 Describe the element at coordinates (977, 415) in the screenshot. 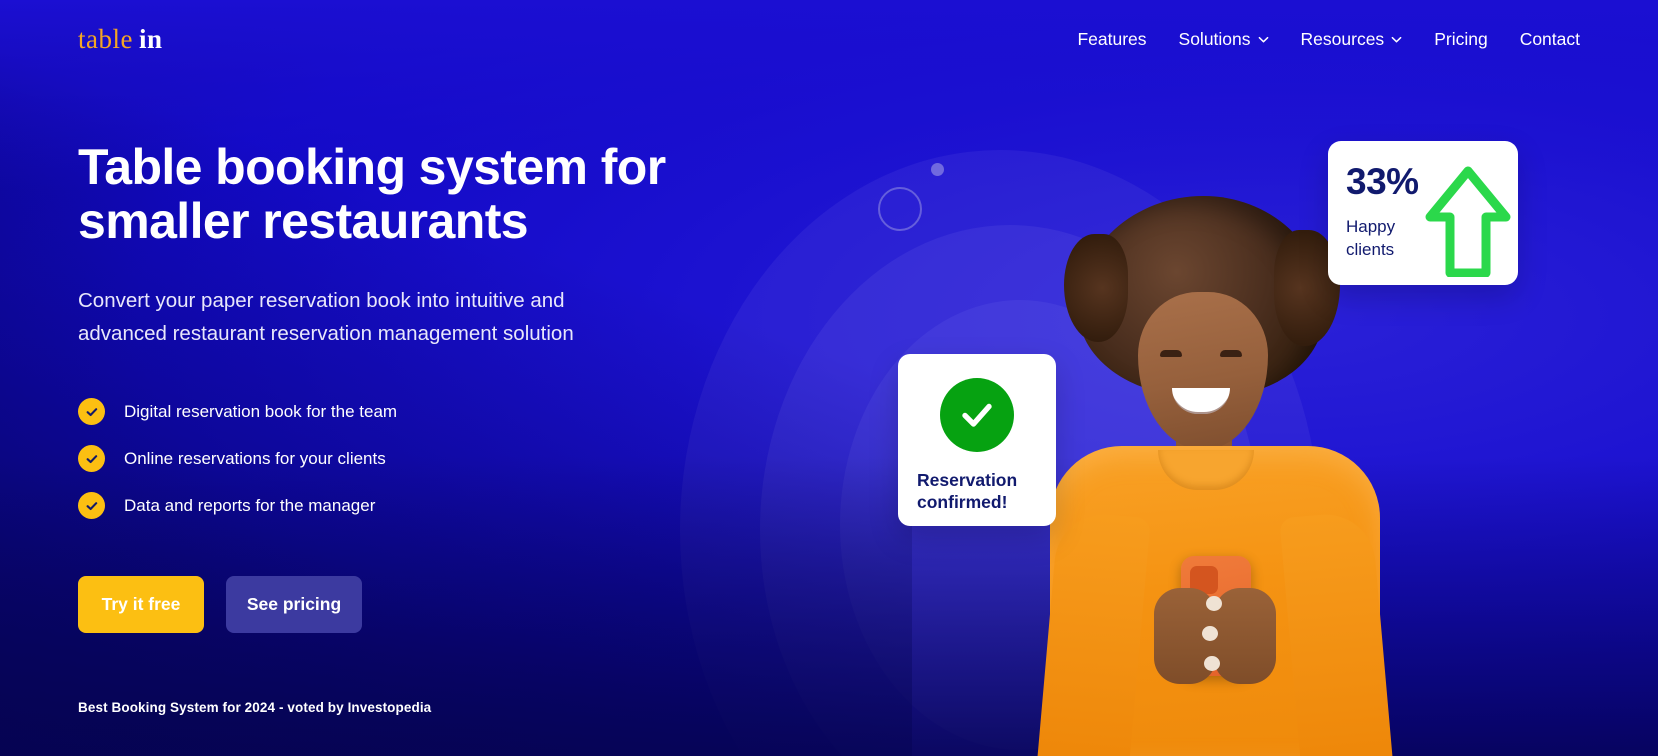

I see `check-circle-icon` at that location.